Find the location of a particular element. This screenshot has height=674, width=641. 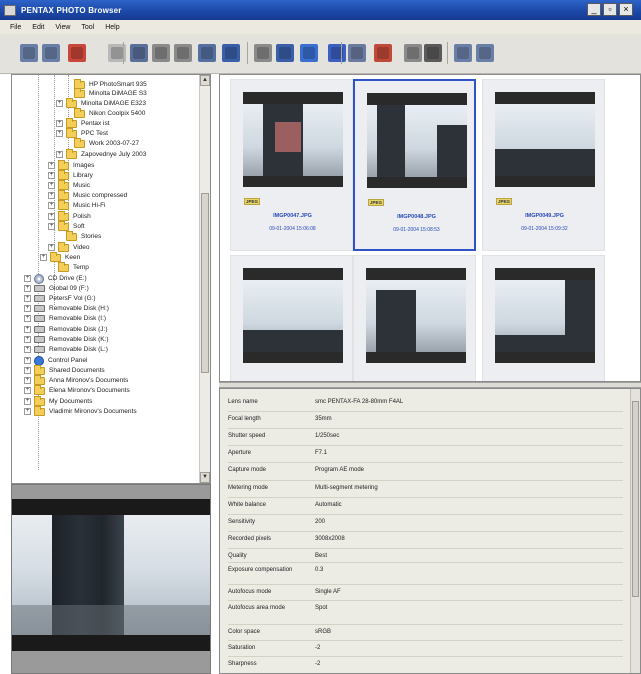

sort-icon is located at coordinates (309, 53).